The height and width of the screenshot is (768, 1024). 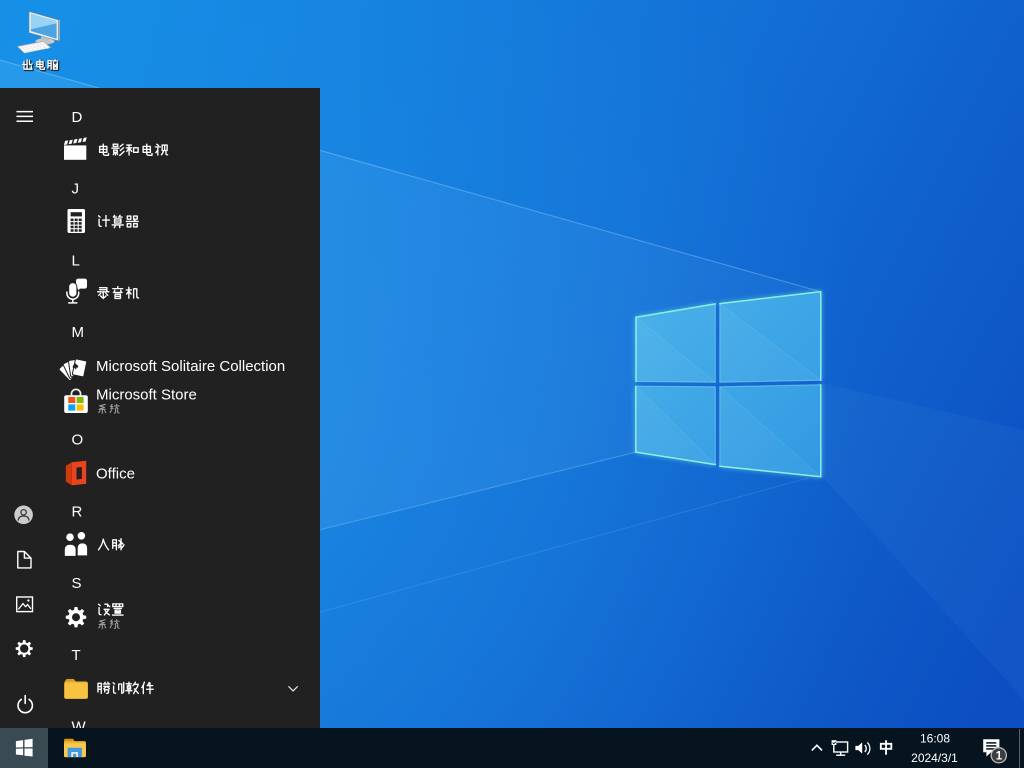 What do you see at coordinates (77, 511) in the screenshot?
I see `svg-text: R` at bounding box center [77, 511].